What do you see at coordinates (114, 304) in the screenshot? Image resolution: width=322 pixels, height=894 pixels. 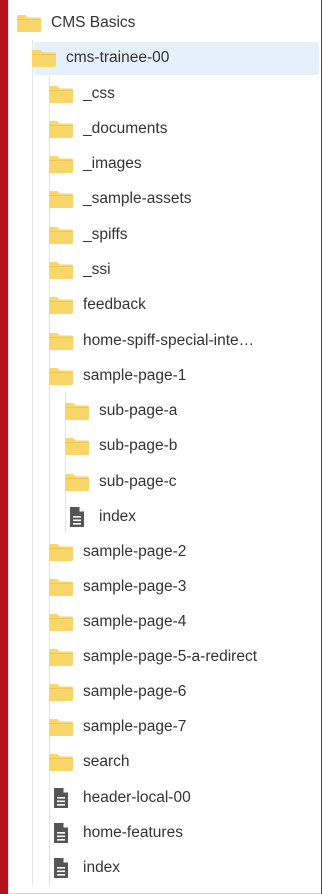 I see `tree-item-label: feedback` at bounding box center [114, 304].